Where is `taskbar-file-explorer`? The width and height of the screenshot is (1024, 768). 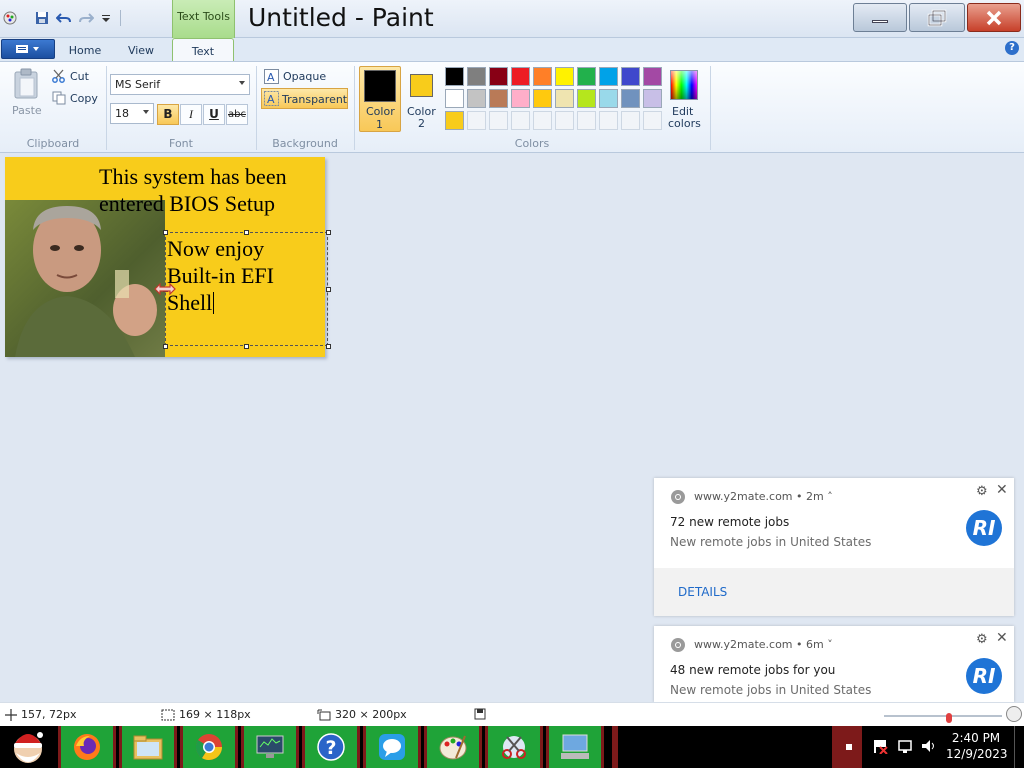 taskbar-file-explorer is located at coordinates (148, 747).